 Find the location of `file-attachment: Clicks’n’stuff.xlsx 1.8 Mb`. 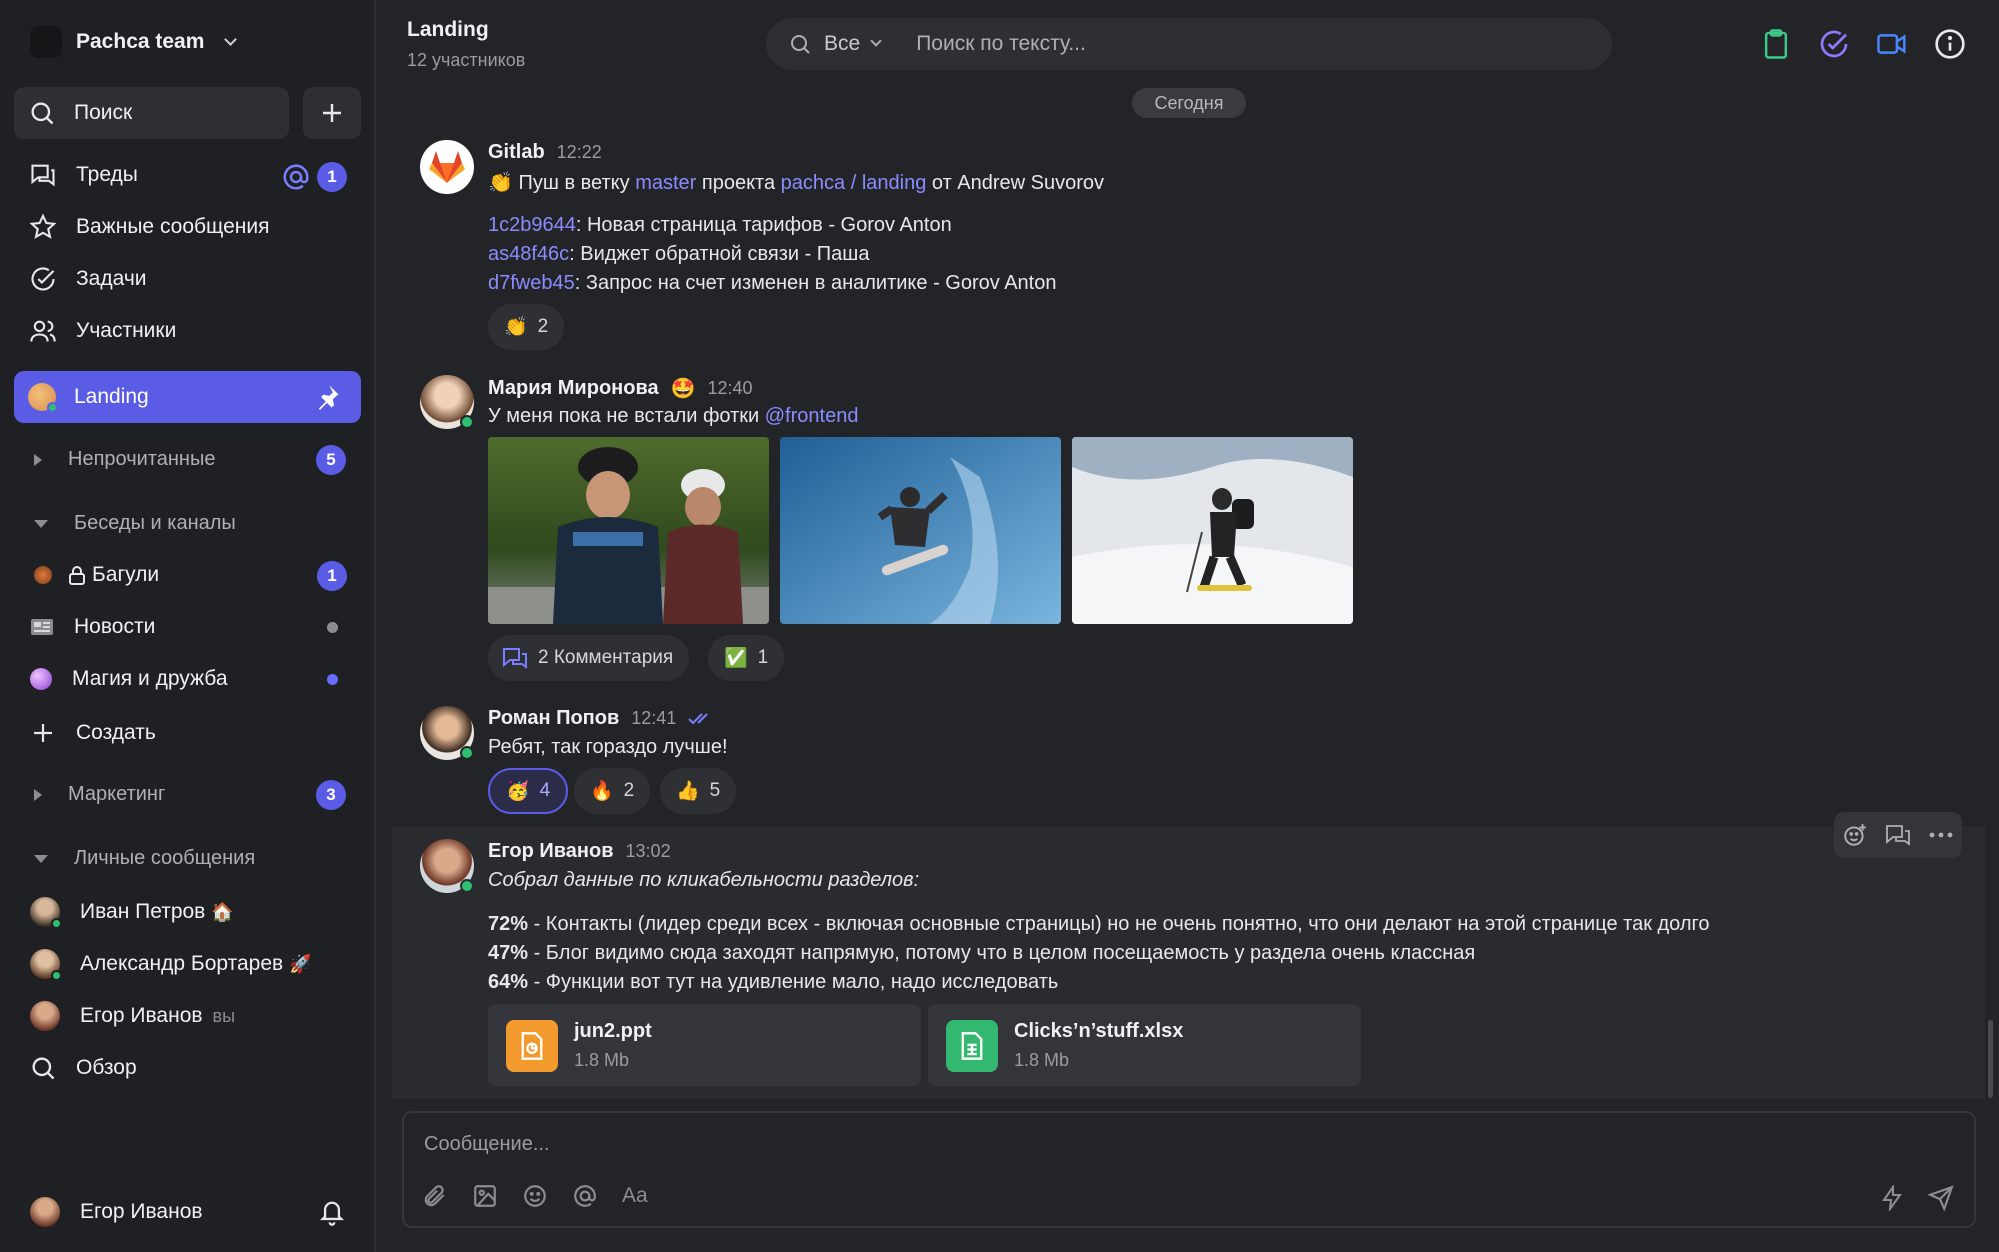

file-attachment: Clicks’n’stuff.xlsx 1.8 Mb is located at coordinates (1144, 1045).